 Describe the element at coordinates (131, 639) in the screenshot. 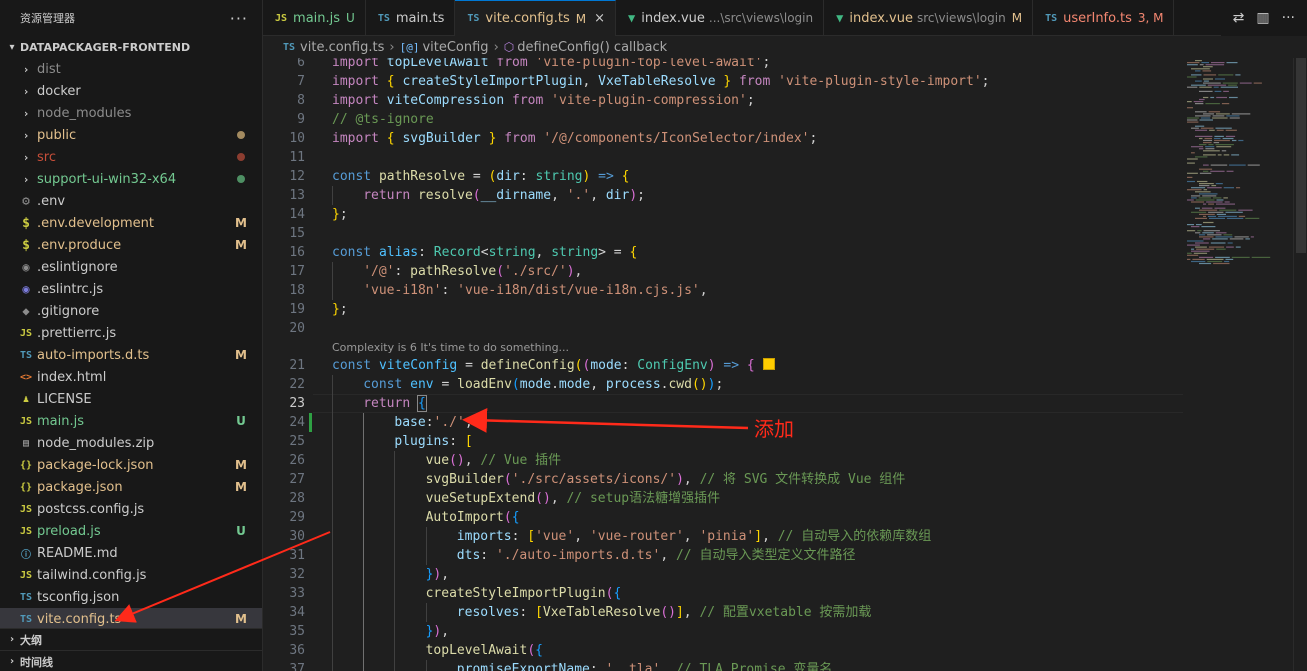

I see `outline-section-header: › 大纲` at that location.